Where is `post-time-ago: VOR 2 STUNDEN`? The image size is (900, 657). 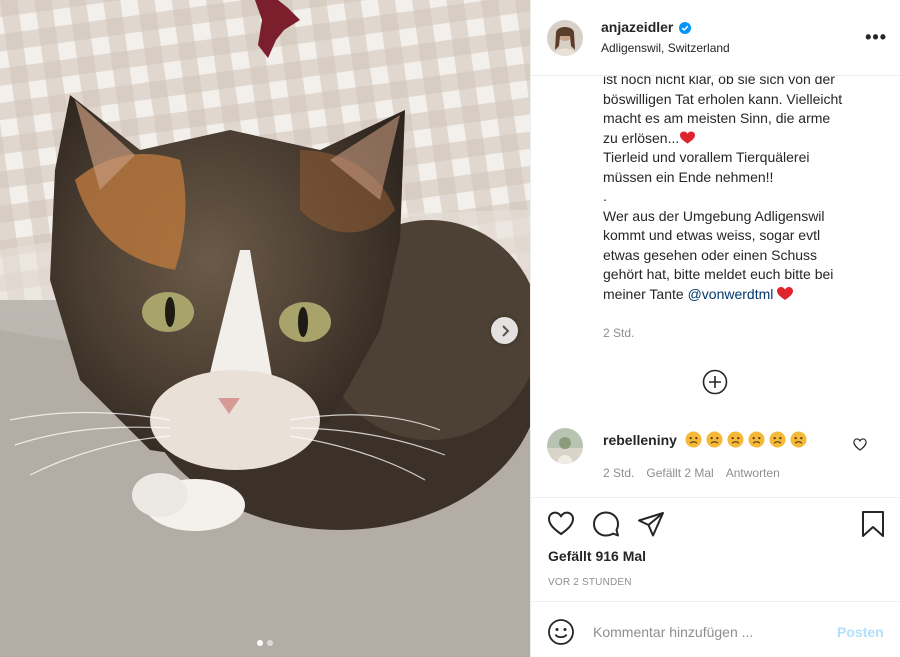
post-time-ago: VOR 2 STUNDEN is located at coordinates (590, 582).